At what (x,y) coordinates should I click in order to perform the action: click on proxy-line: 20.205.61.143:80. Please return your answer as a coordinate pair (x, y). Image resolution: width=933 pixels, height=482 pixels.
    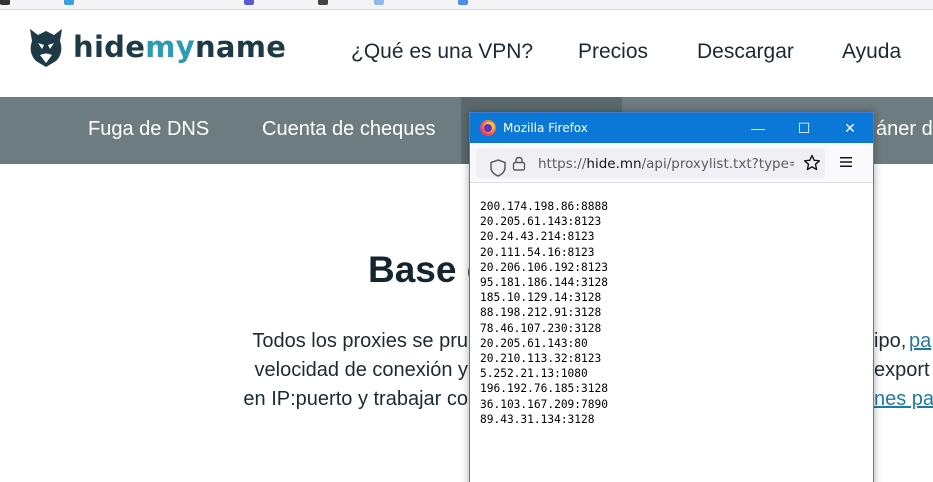
    Looking at the image, I should click on (534, 343).